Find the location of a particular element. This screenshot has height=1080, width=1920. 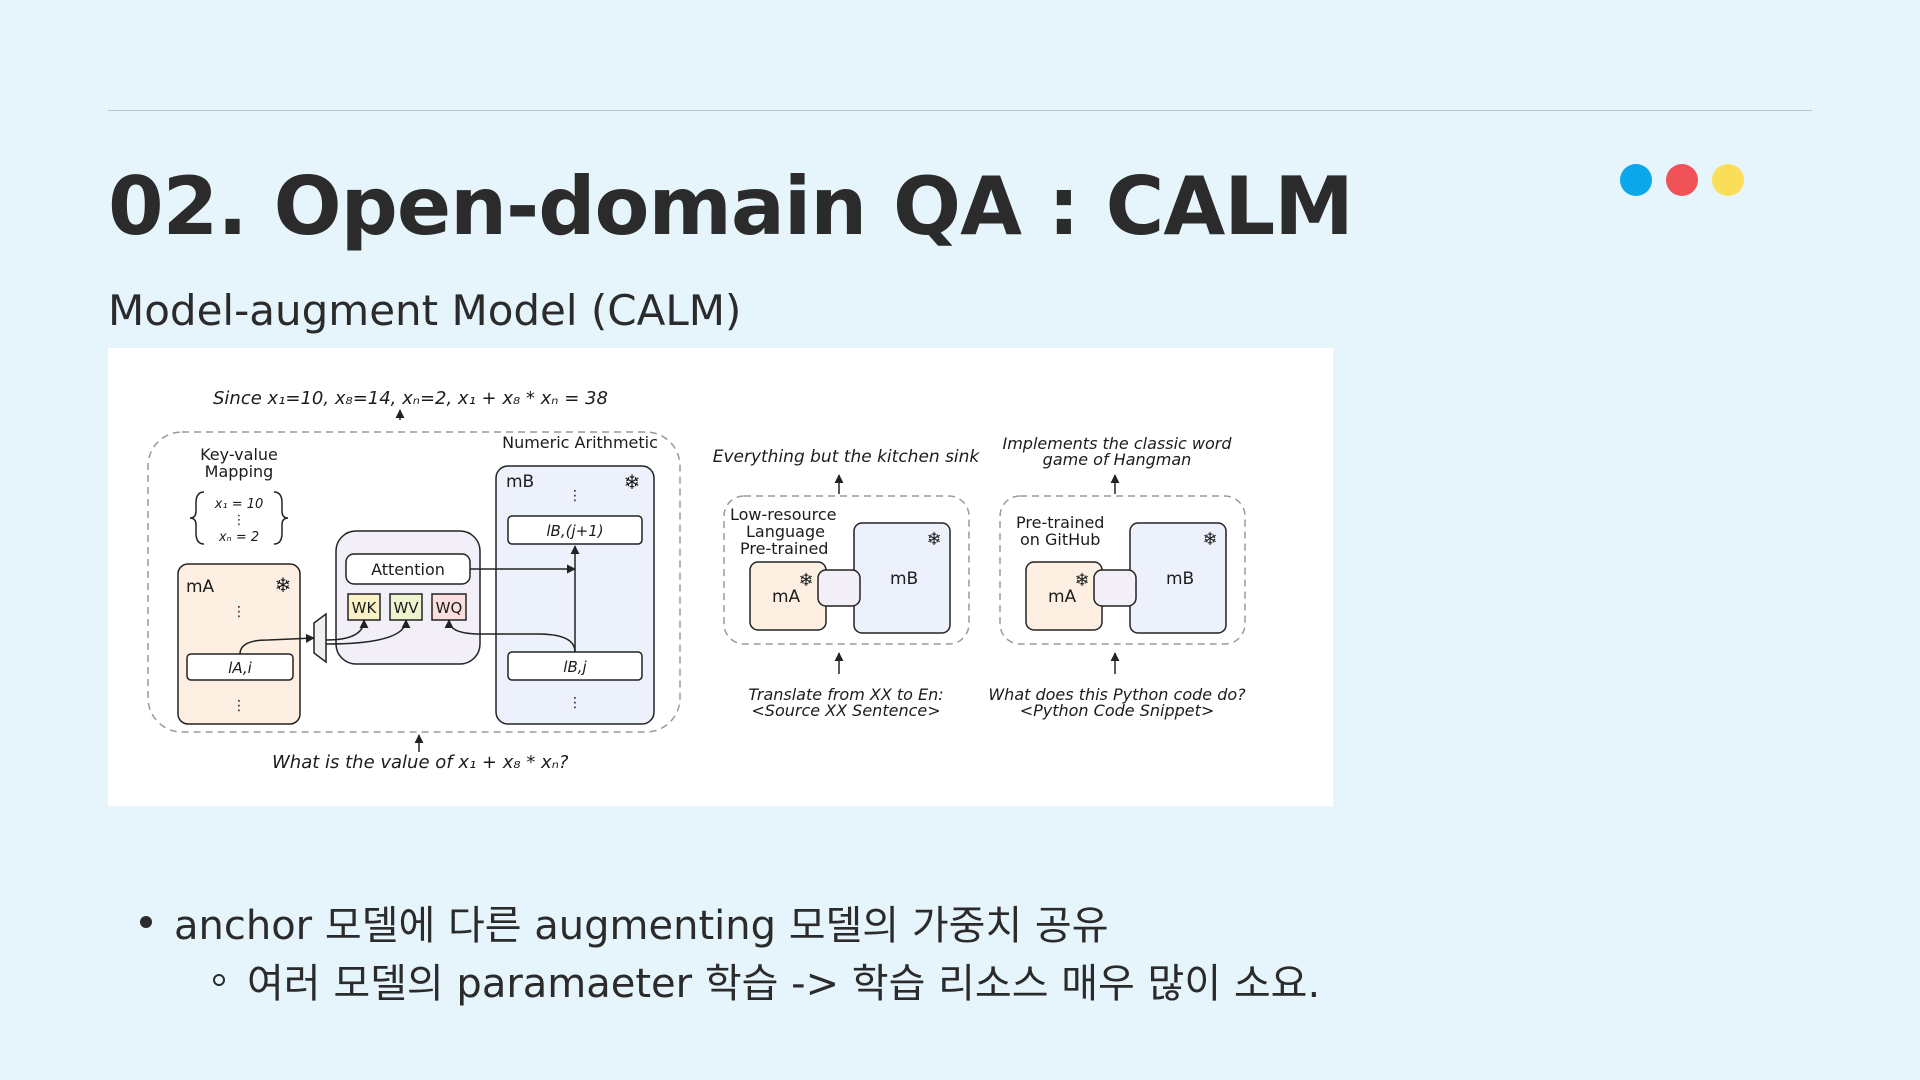

slide-subtitle: Model-augment Model (CALM) is located at coordinates (425, 310).